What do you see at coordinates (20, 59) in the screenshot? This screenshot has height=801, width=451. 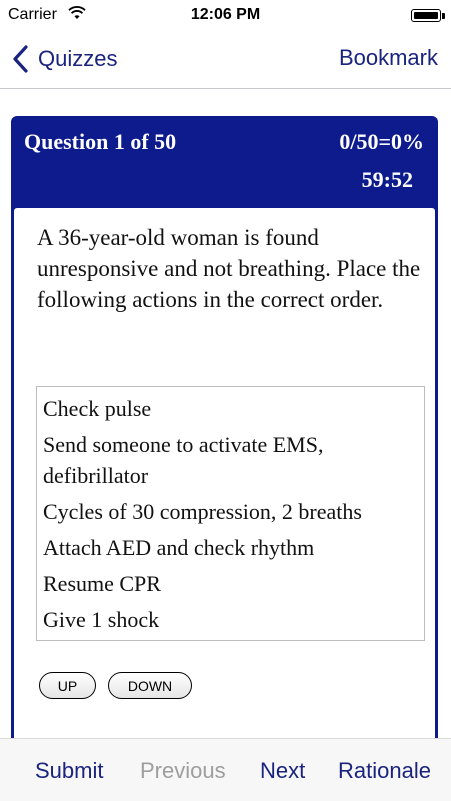 I see `chevron-left-icon` at bounding box center [20, 59].